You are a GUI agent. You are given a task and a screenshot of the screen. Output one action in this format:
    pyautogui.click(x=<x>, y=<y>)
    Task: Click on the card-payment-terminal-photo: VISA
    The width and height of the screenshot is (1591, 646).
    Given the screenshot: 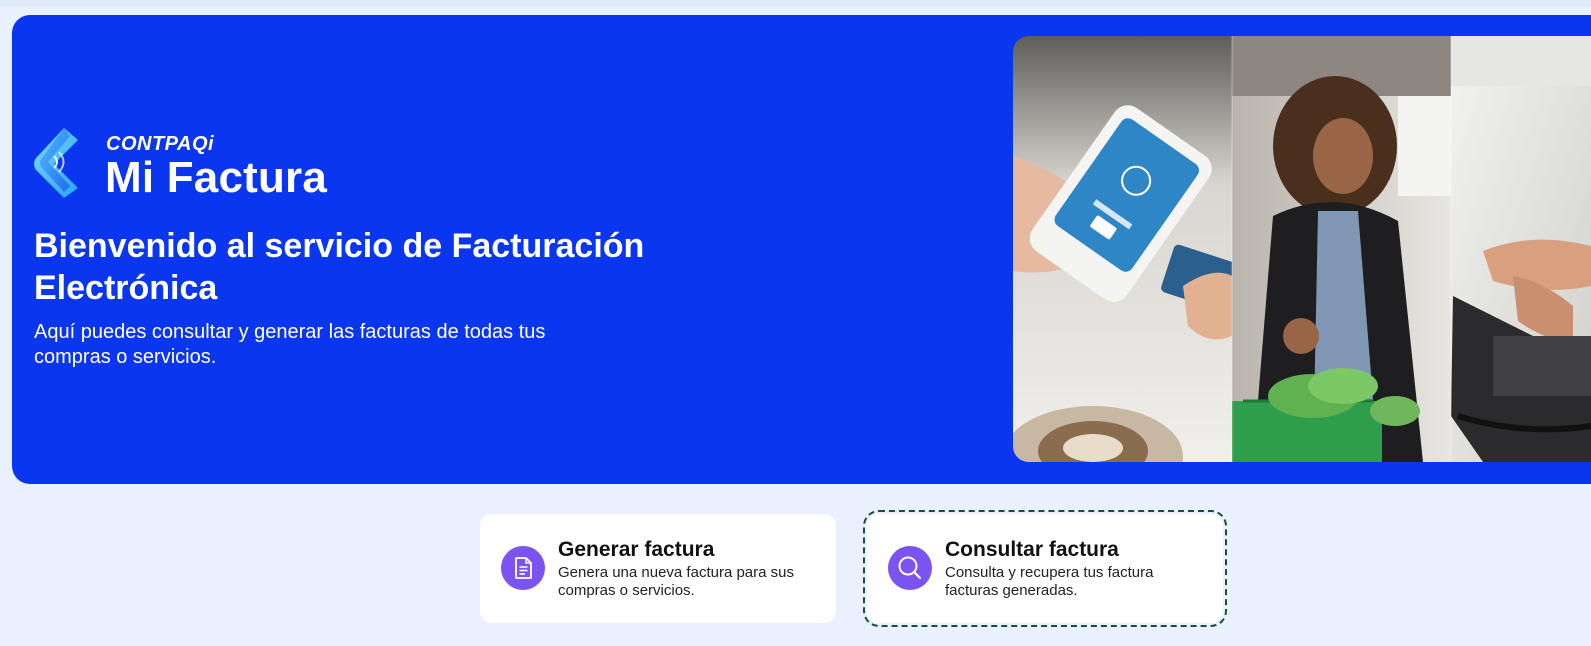 What is the action you would take?
    pyautogui.click(x=1132, y=249)
    